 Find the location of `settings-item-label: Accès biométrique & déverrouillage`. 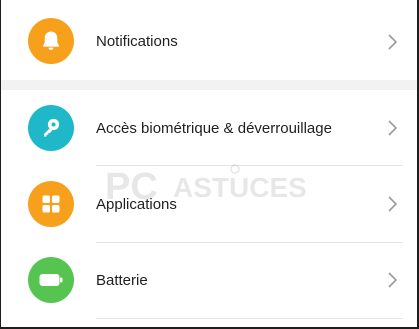

settings-item-label: Accès biométrique & déverrouillage is located at coordinates (214, 128).